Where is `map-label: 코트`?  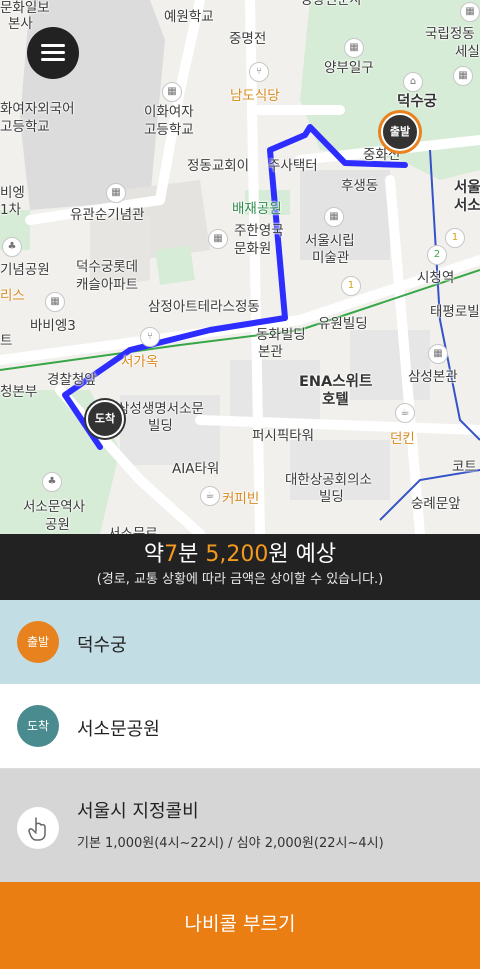 map-label: 코트 is located at coordinates (464, 467).